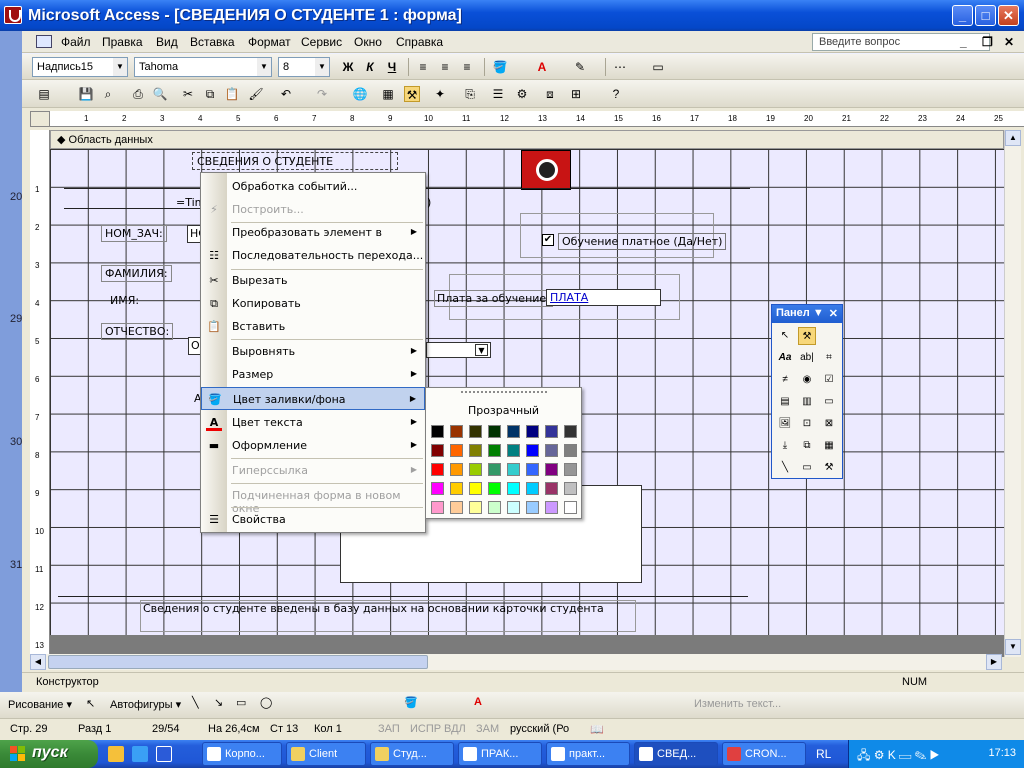  Describe the element at coordinates (164, 754) in the screenshot. I see `quicklaunch-word-icon` at that location.